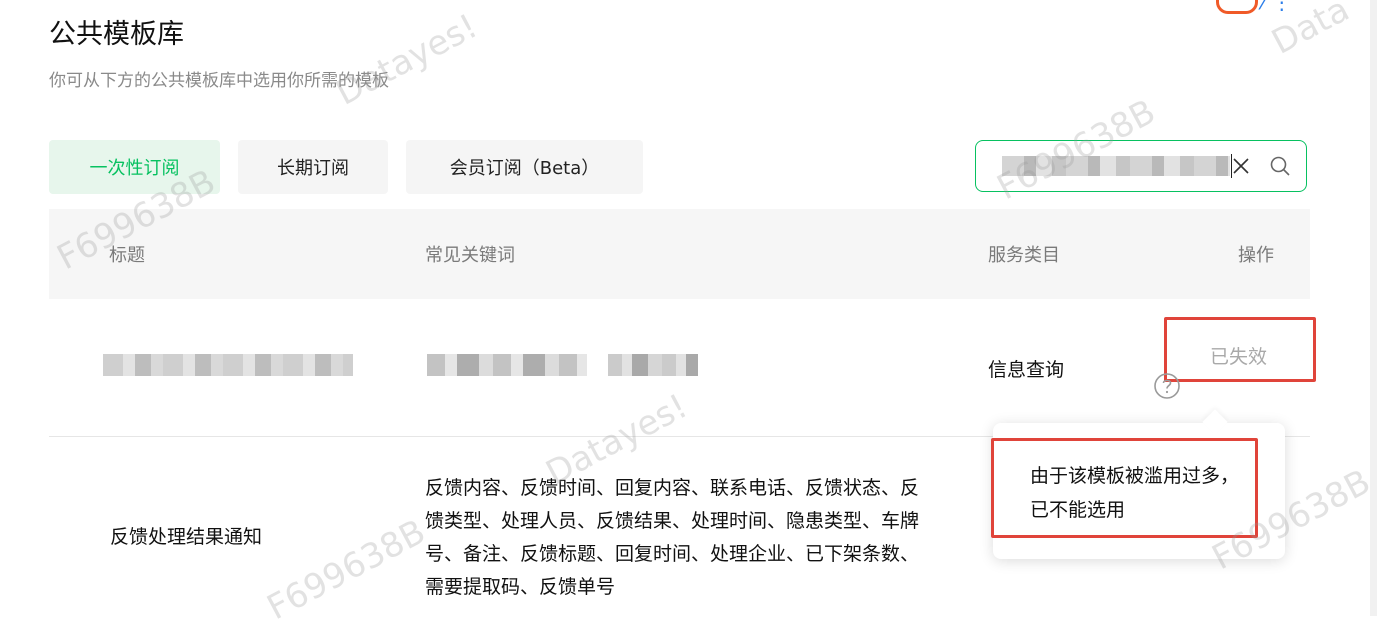  What do you see at coordinates (1124, 488) in the screenshot?
I see `tooltip-highlight-box` at bounding box center [1124, 488].